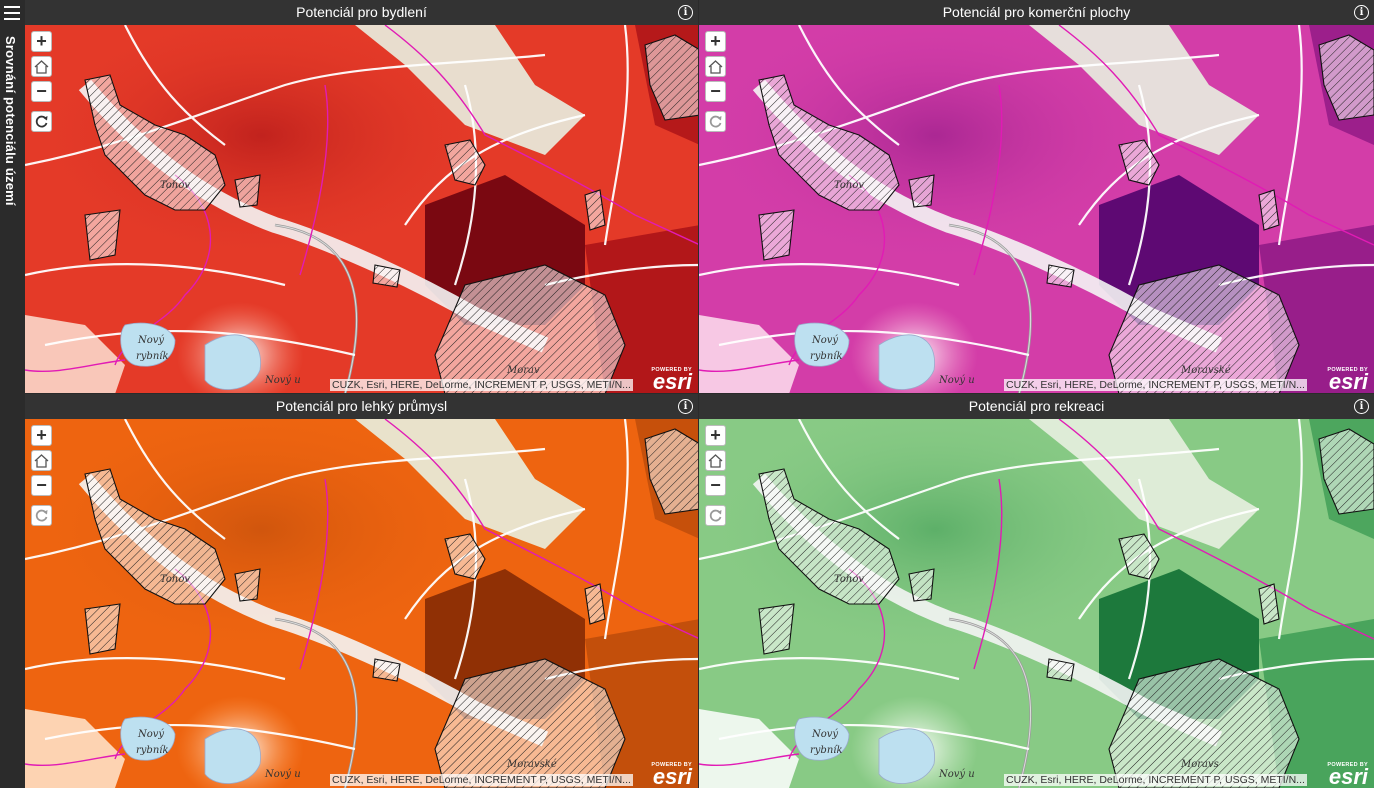  I want to click on panel-header: Potenciál pro lehký průmysl i, so click(361, 406).